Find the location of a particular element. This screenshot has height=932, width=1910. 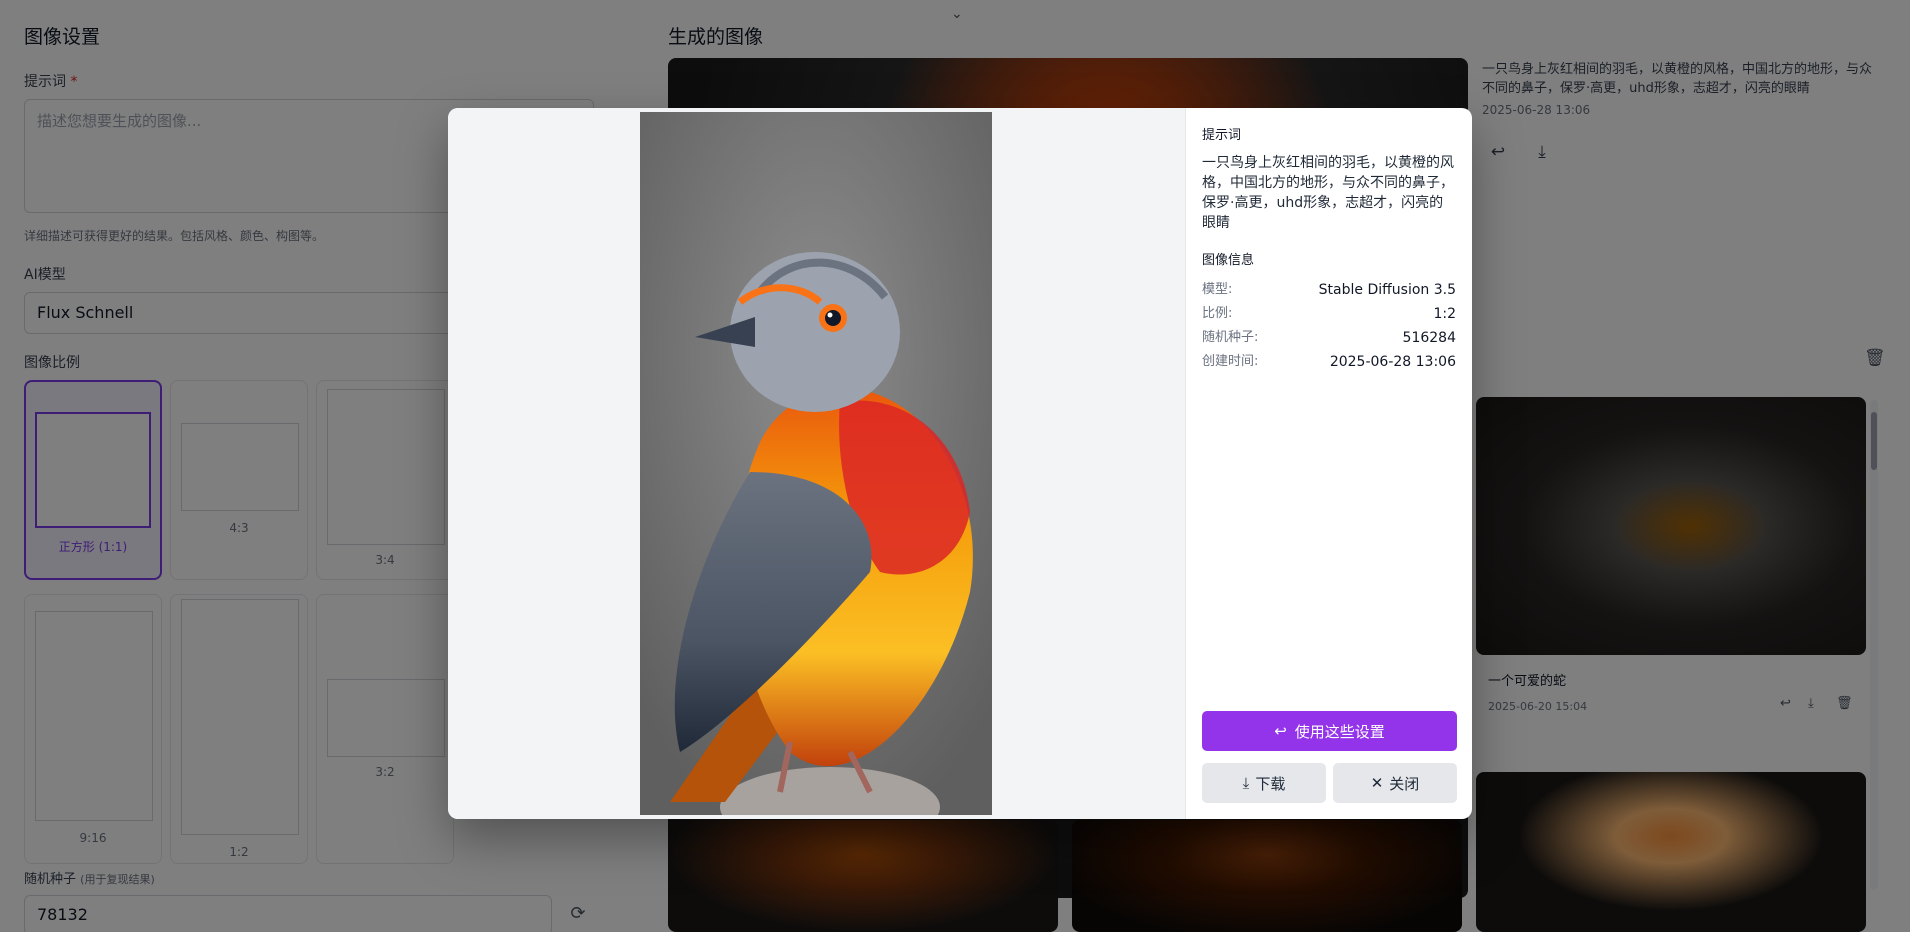

bird-illustration is located at coordinates (816, 463).